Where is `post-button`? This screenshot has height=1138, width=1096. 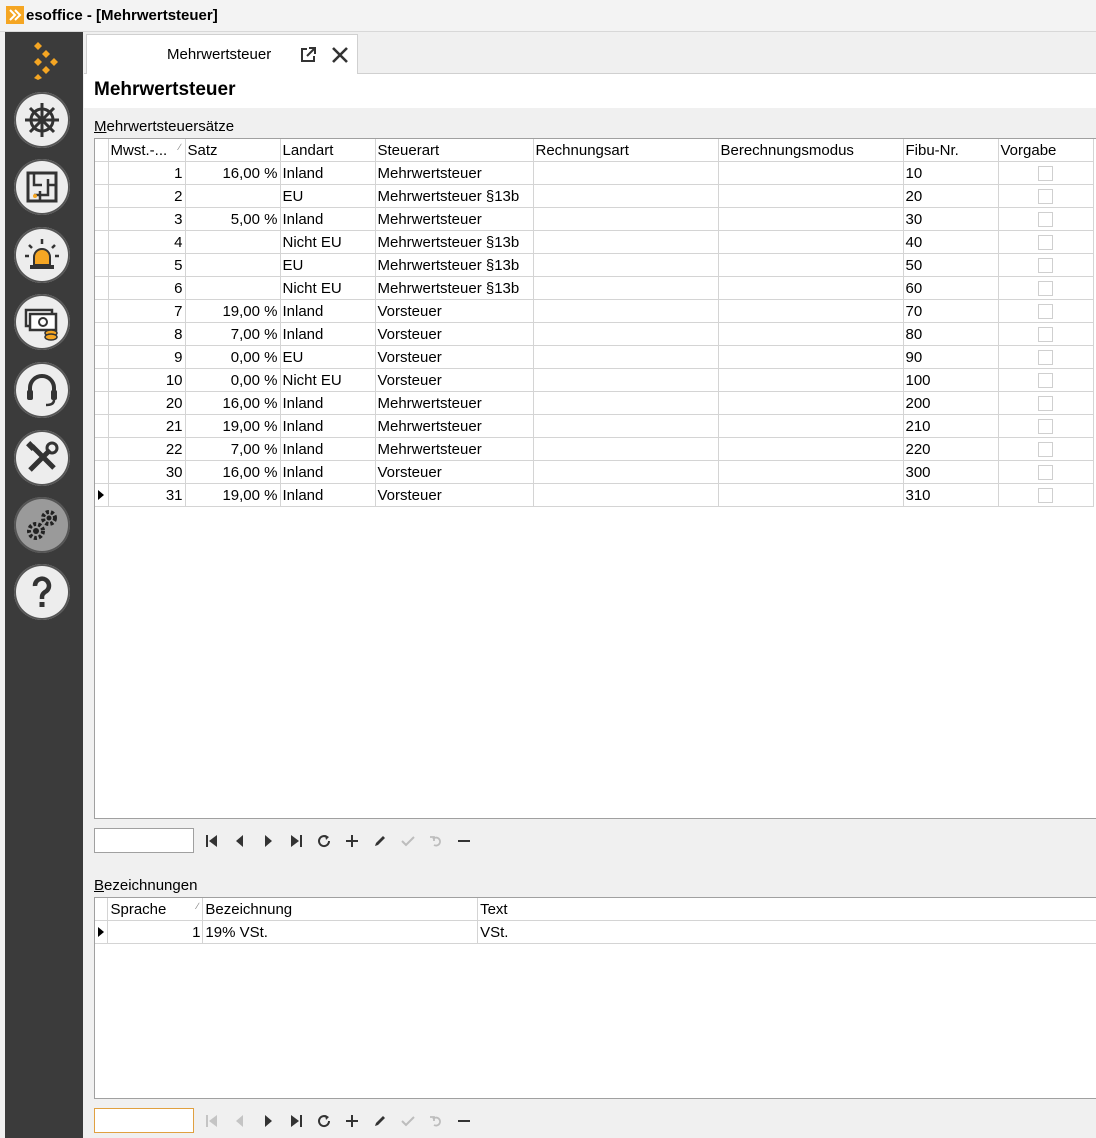
post-button is located at coordinates (408, 841).